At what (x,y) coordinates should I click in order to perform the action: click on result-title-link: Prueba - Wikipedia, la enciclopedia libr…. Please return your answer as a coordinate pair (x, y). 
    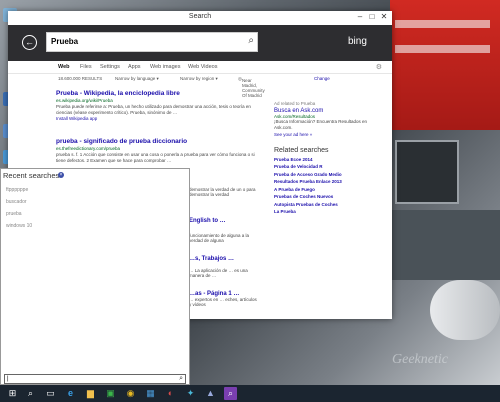
    Looking at the image, I should click on (156, 93).